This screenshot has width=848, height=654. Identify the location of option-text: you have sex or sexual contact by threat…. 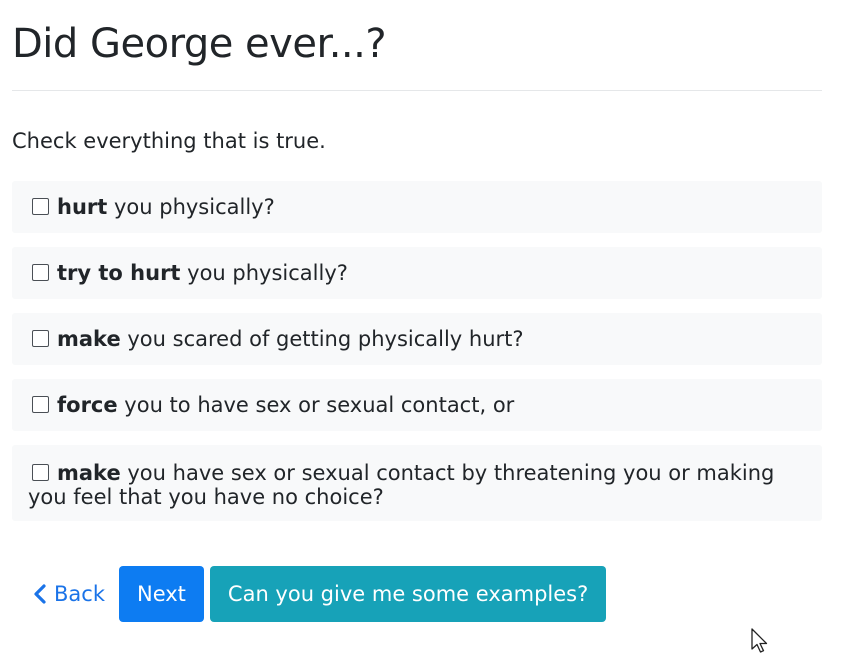
(401, 485).